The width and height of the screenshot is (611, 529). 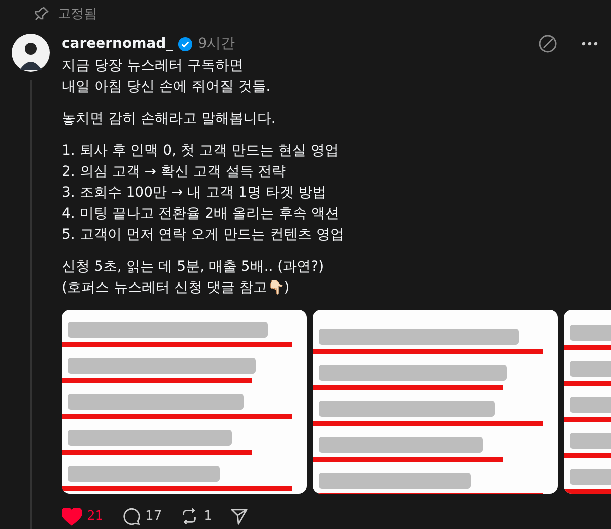 What do you see at coordinates (77, 14) in the screenshot?
I see `pinned-label: 고정됨` at bounding box center [77, 14].